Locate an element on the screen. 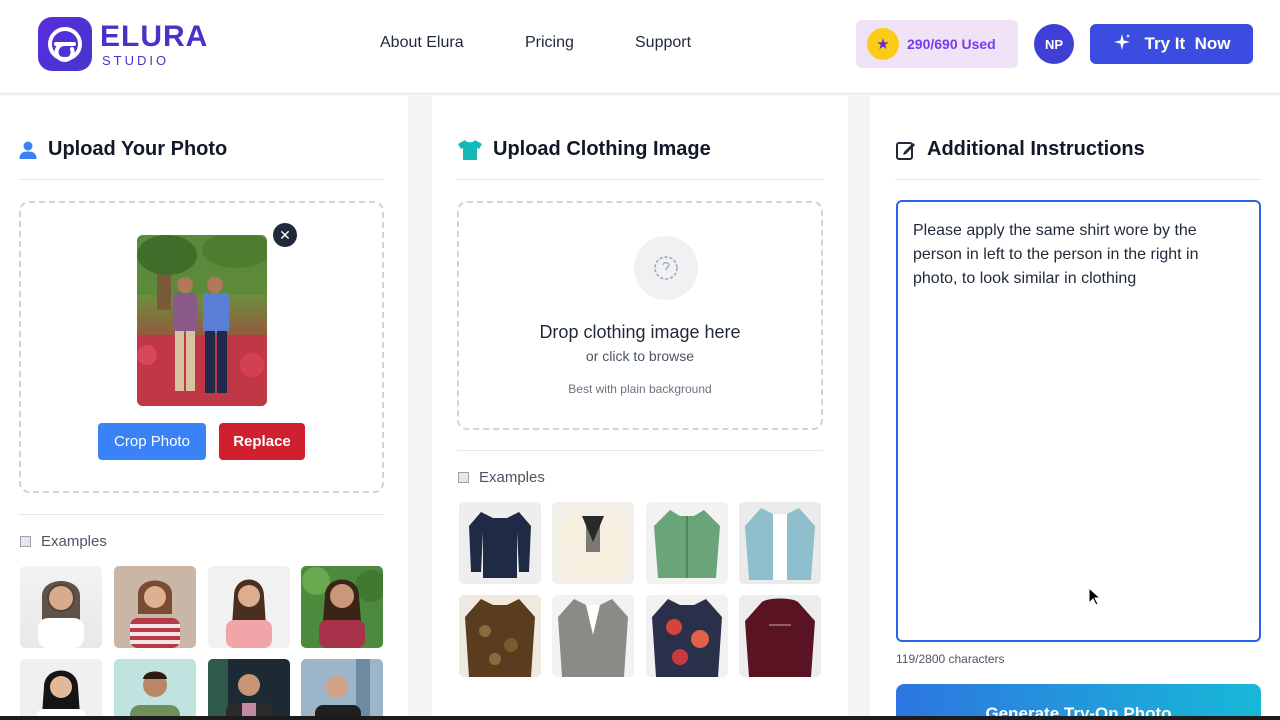 This screenshot has width=1280, height=720. drop-subtitle: or click to browse is located at coordinates (640, 356).